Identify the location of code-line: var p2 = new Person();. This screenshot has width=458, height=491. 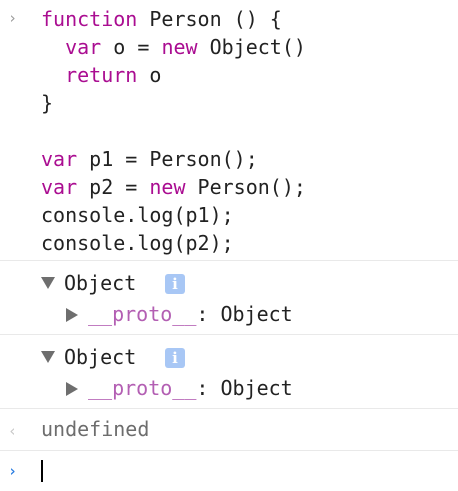
(173, 187).